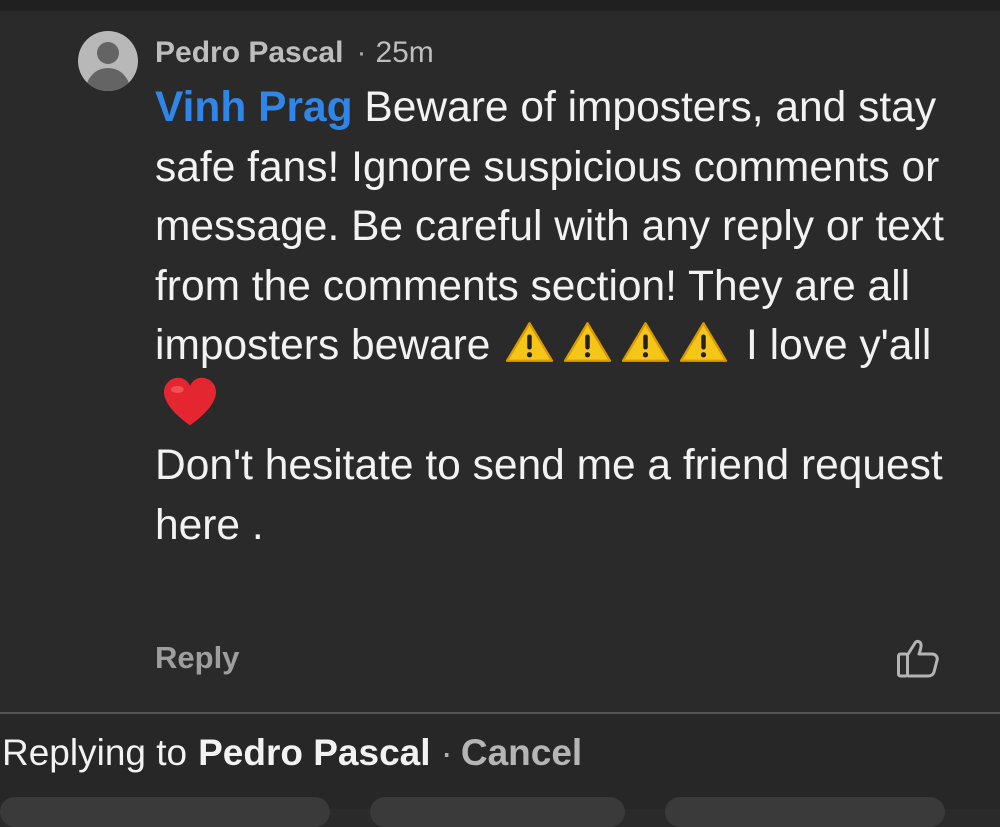 This screenshot has width=1000, height=827. I want to click on comment-timestamp: 25m, so click(404, 53).